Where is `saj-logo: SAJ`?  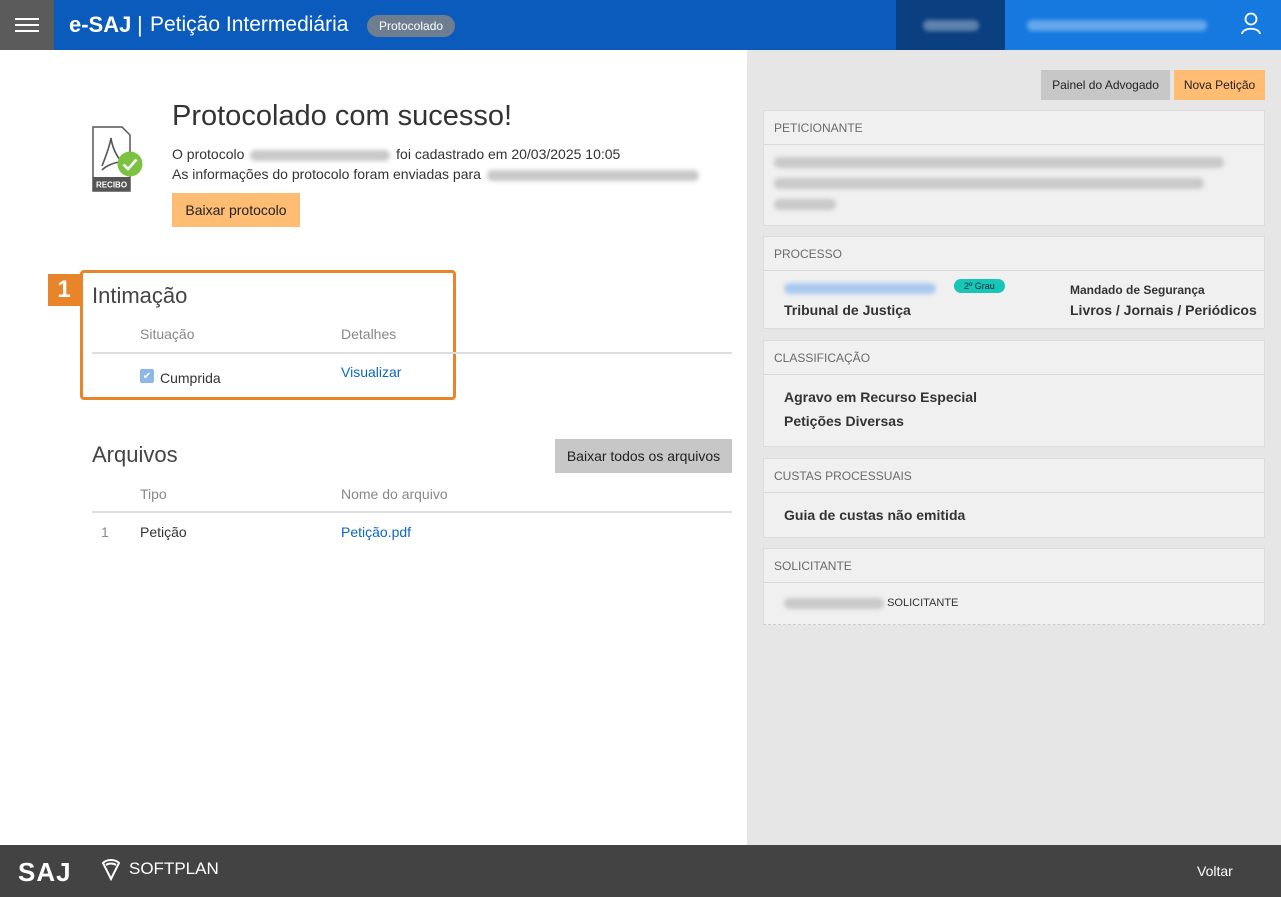 saj-logo: SAJ is located at coordinates (45, 872).